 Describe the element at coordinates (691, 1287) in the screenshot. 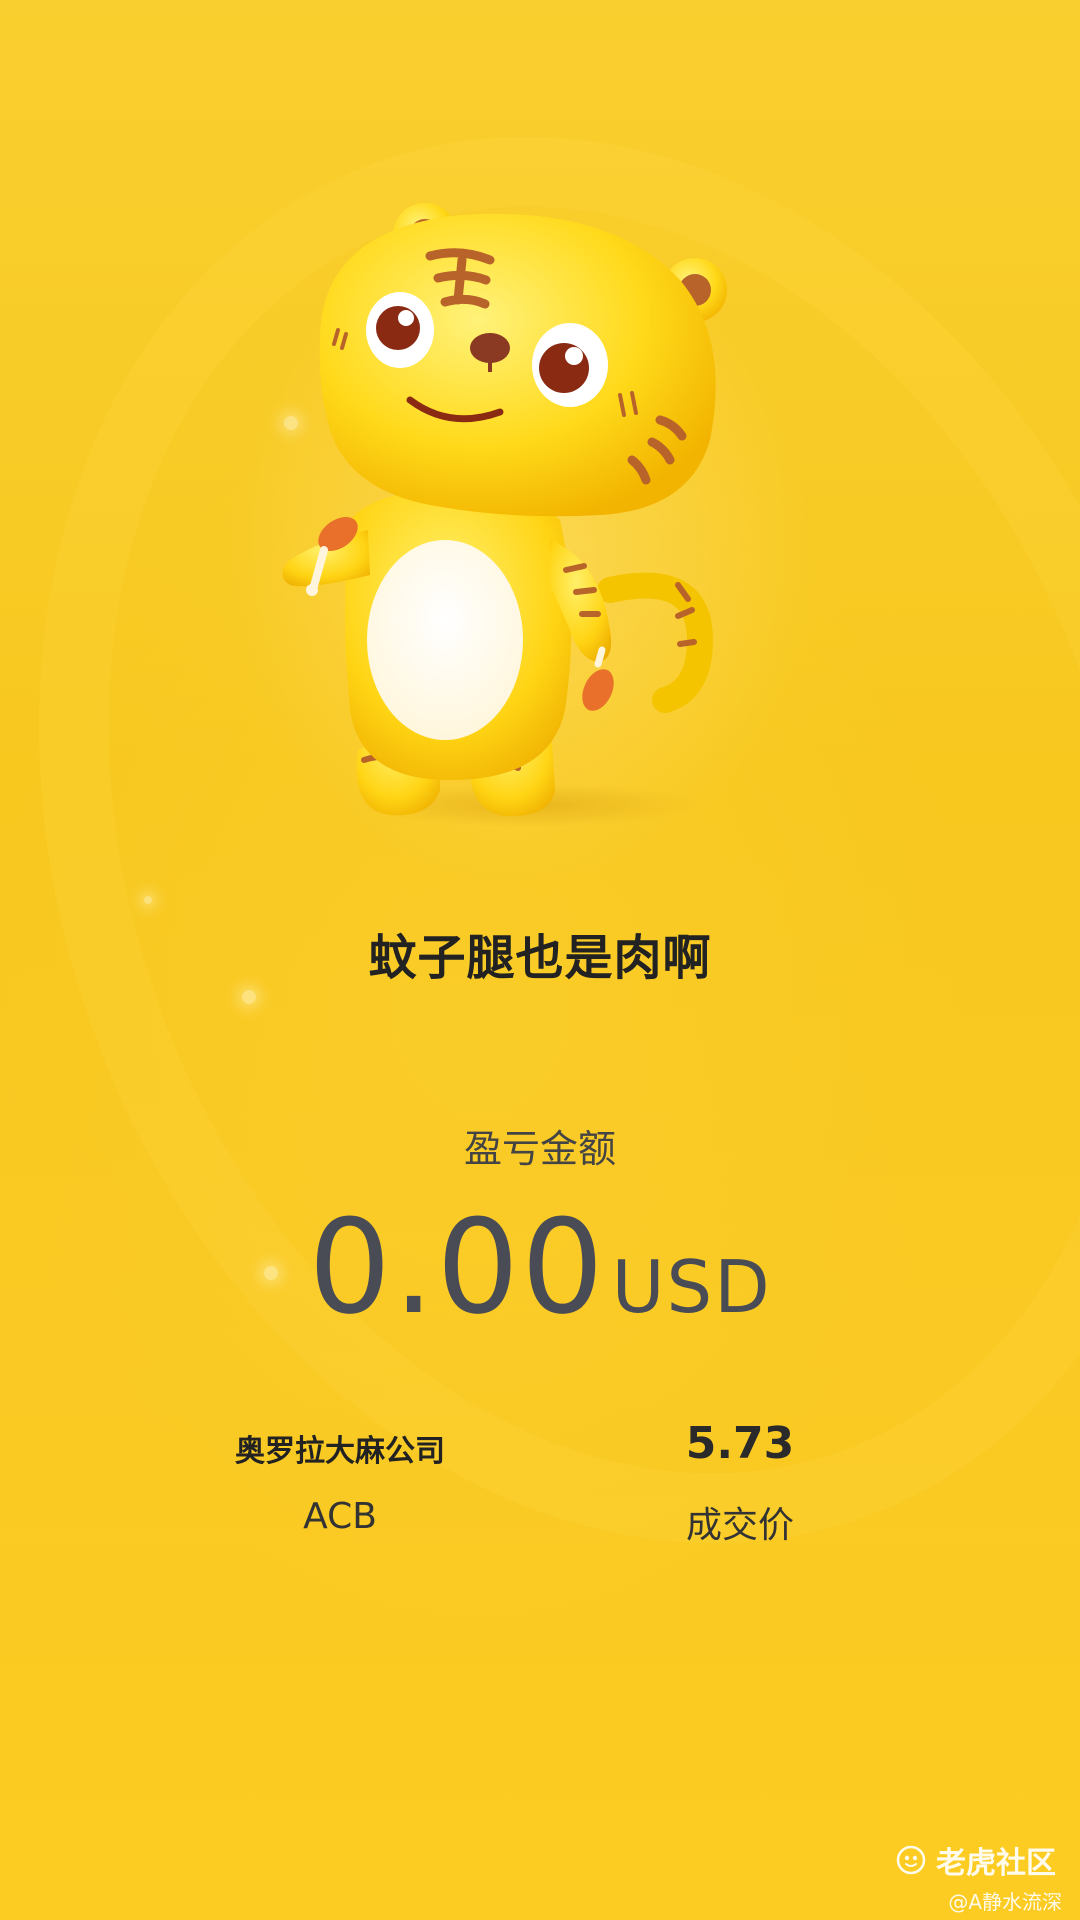

I see `pl-amount-currency: USD` at that location.